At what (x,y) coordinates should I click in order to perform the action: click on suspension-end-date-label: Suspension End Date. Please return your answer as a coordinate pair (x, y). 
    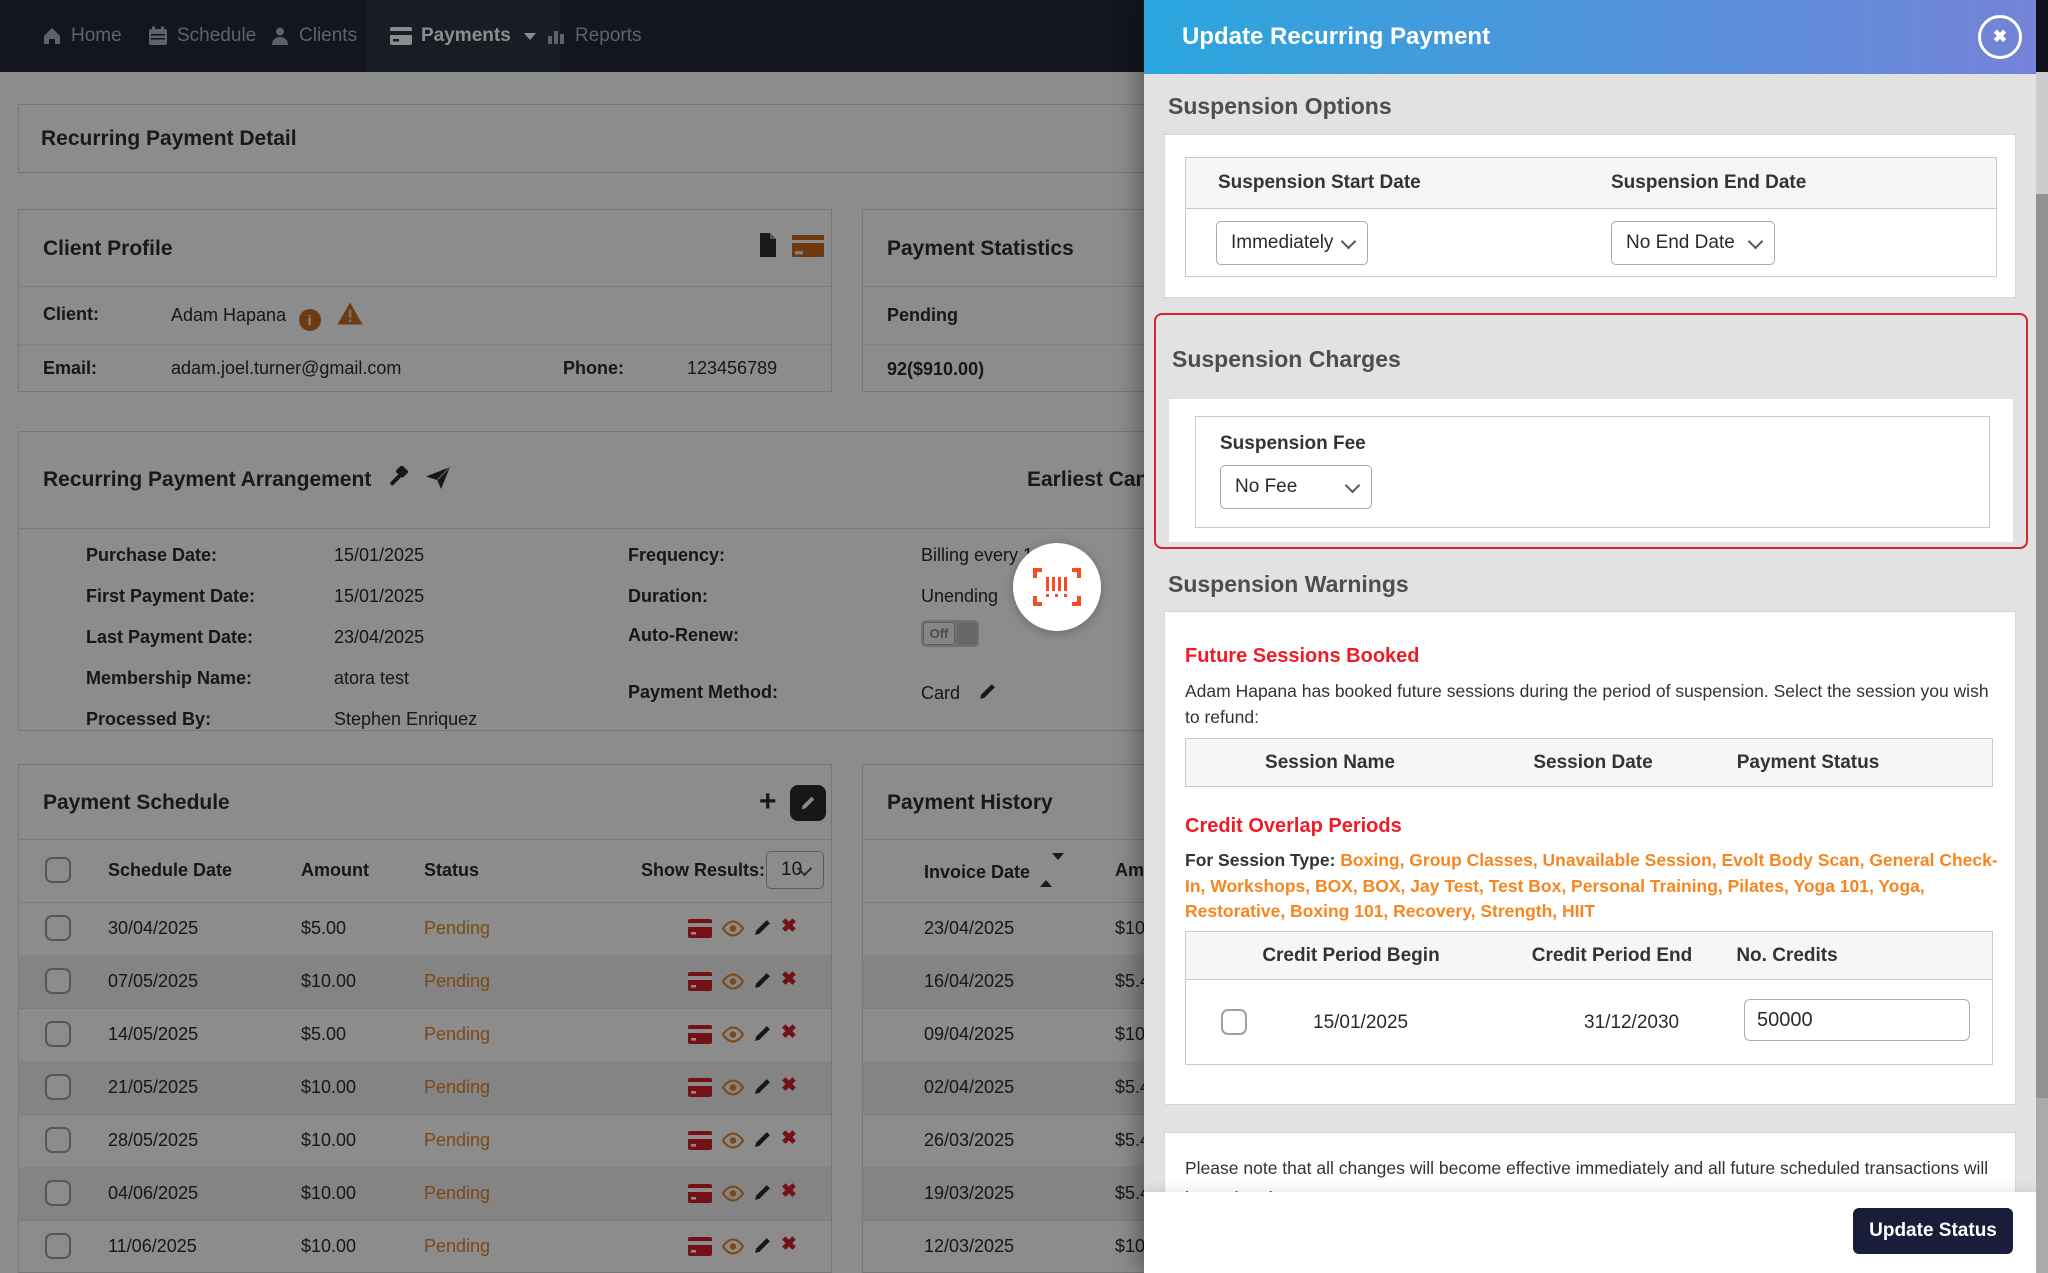
    Looking at the image, I should click on (1709, 182).